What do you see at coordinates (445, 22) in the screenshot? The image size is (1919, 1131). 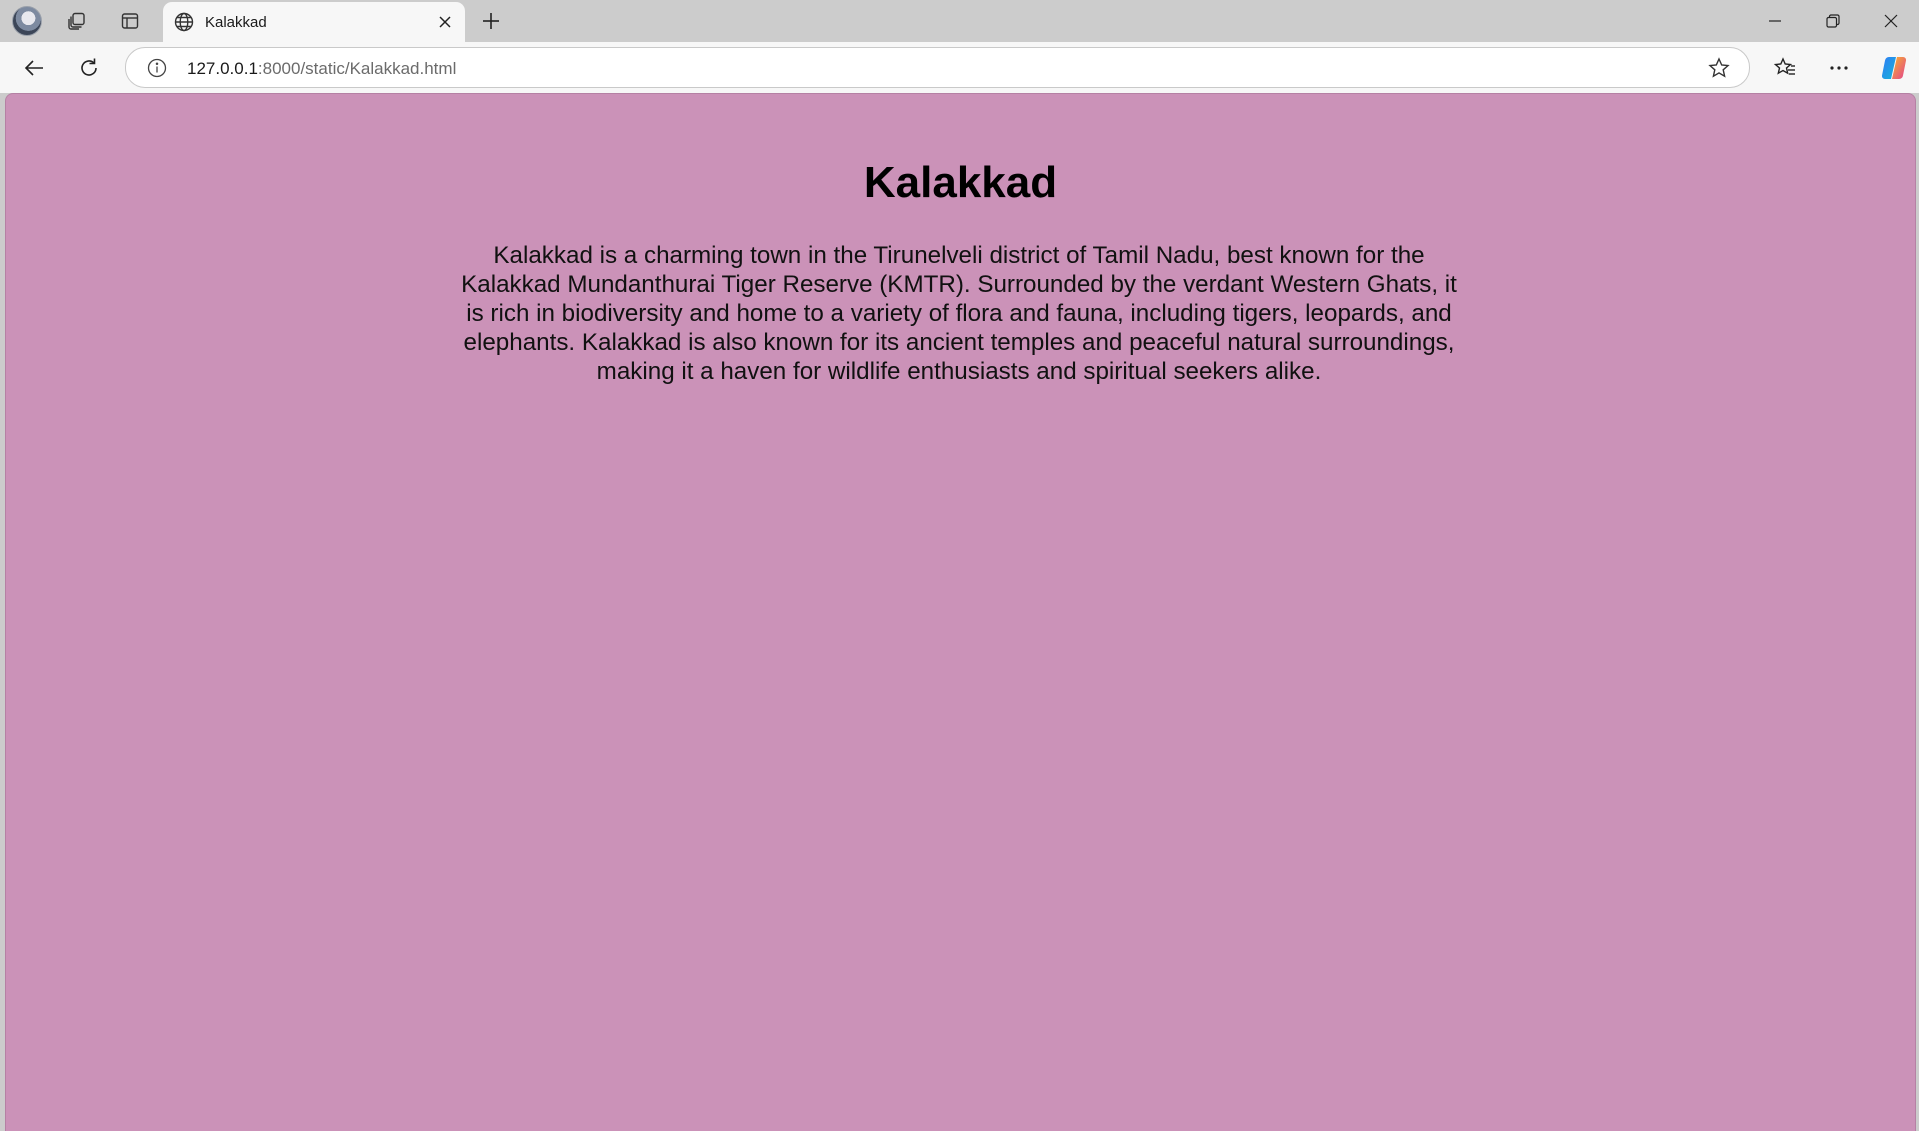 I see `tab-close-icon` at bounding box center [445, 22].